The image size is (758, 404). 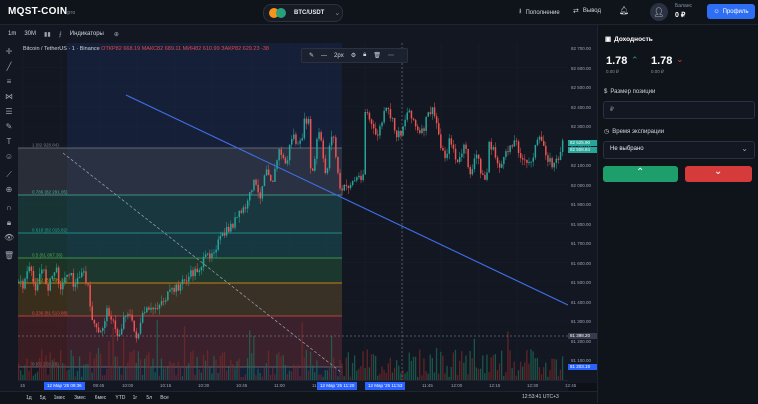 What do you see at coordinates (9, 81) in the screenshot?
I see `horizontal-lines-icon: ≡` at bounding box center [9, 81].